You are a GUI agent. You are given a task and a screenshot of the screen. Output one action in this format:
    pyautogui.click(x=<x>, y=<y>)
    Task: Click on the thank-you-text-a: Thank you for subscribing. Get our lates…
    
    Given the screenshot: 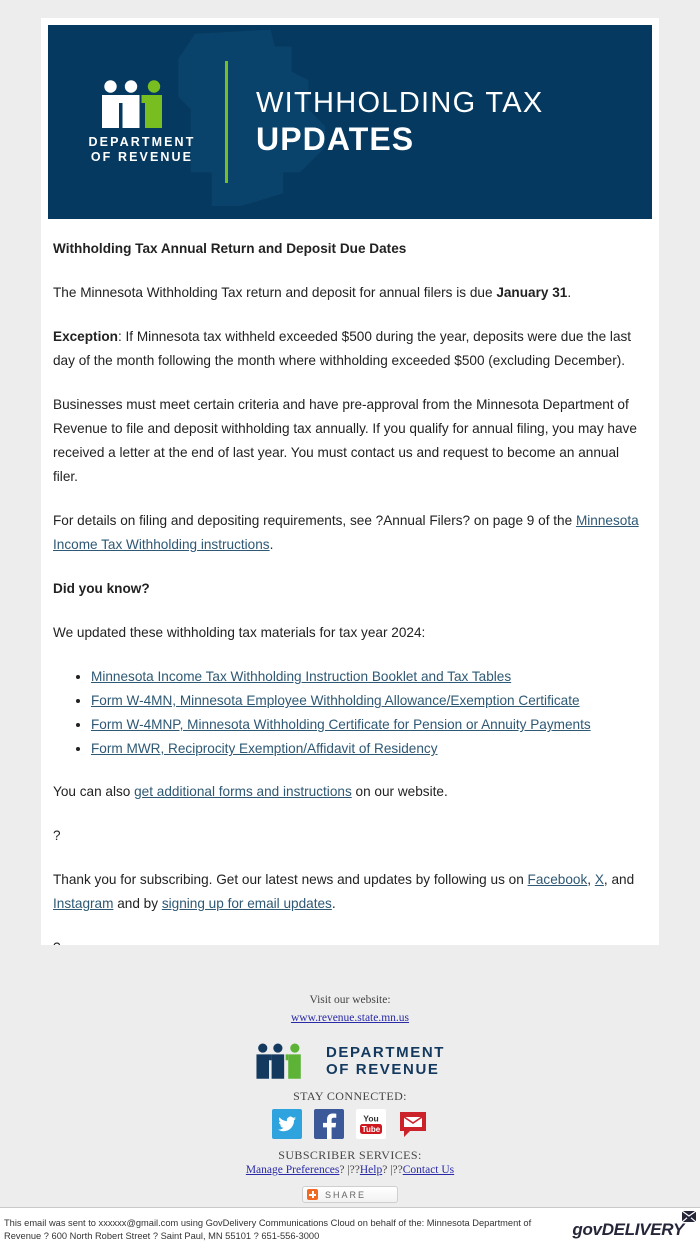 What is the action you would take?
    pyautogui.click(x=290, y=879)
    